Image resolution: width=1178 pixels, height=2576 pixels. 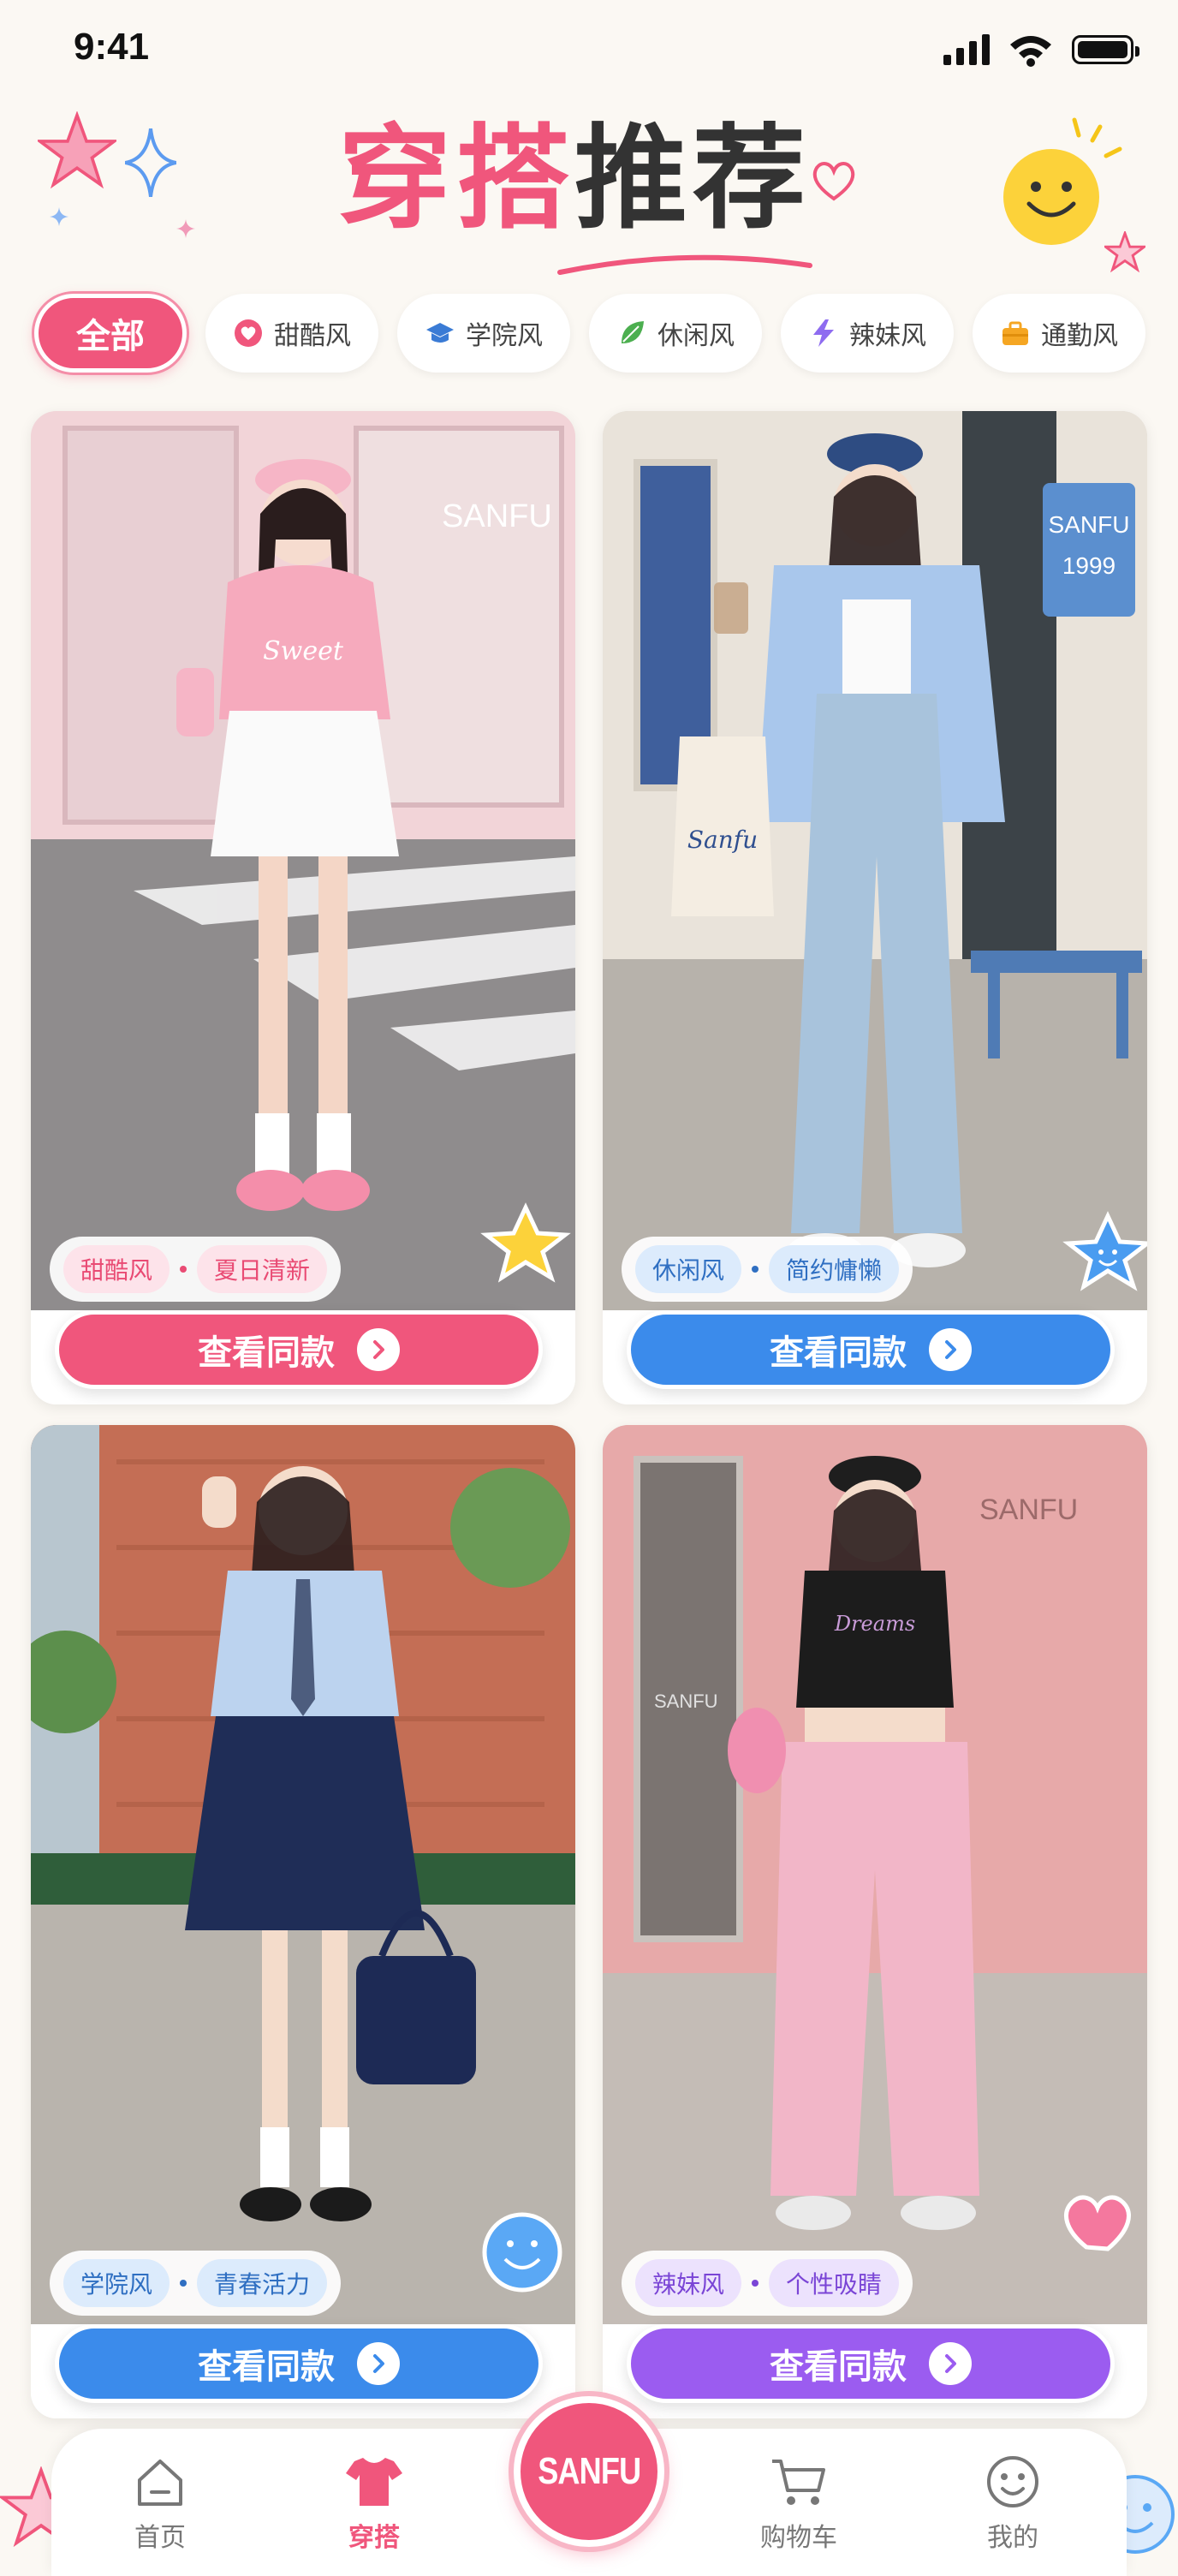 What do you see at coordinates (1089, 550) in the screenshot?
I see `storefront-sign` at bounding box center [1089, 550].